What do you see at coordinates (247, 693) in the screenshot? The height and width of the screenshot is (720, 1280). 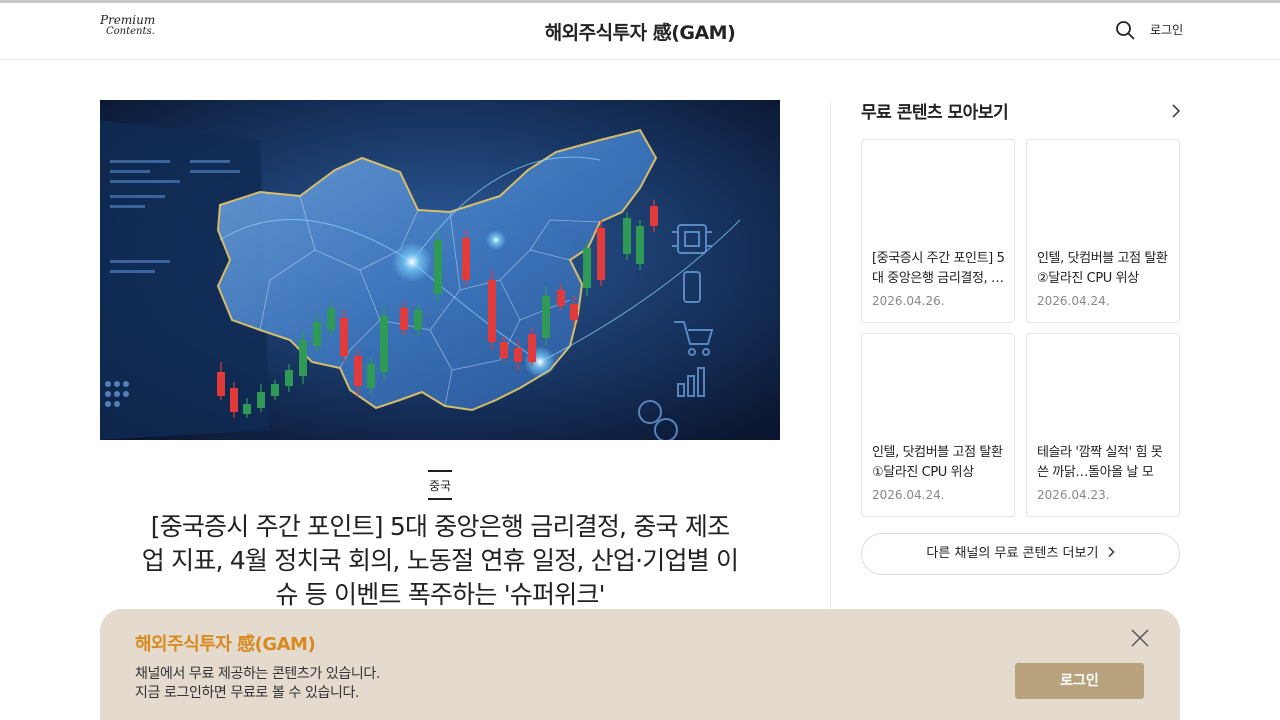 I see `banner-message-line-2: 지금 로그인하면 무료로 볼 수 있습니다.` at bounding box center [247, 693].